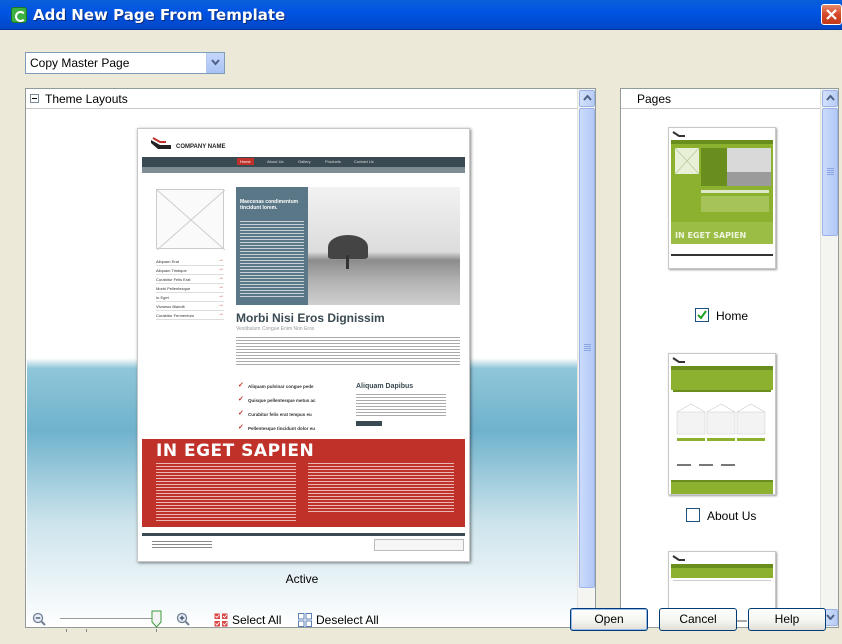  Describe the element at coordinates (110, 619) in the screenshot. I see `zoom-slider-track` at that location.